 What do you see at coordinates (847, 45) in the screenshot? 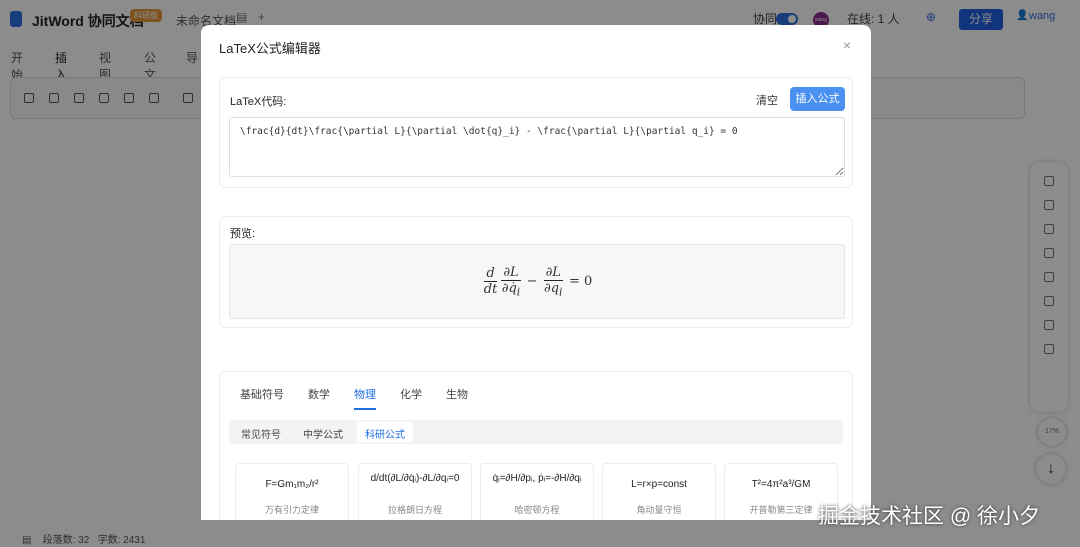
I see `close-icon: ×` at bounding box center [847, 45].